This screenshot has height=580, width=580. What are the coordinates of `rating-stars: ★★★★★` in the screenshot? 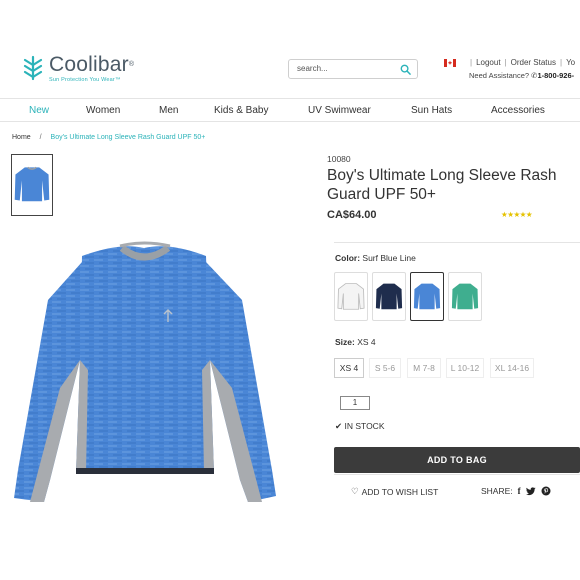 It's located at (517, 214).